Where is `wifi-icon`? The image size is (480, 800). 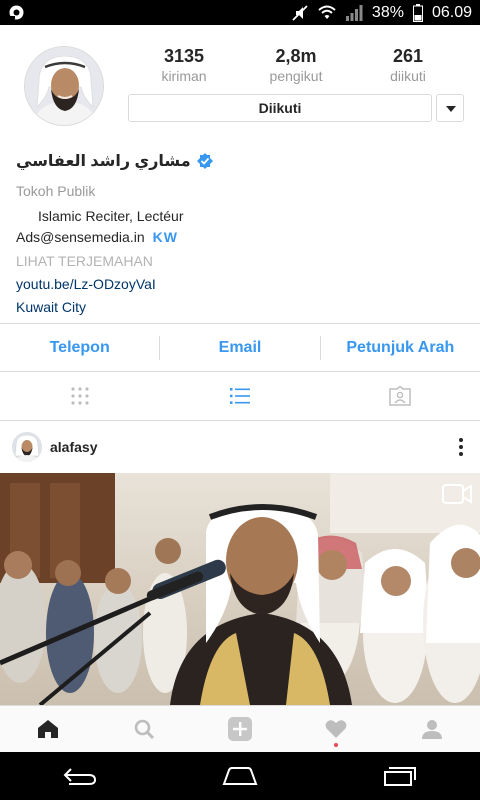
wifi-icon is located at coordinates (327, 12).